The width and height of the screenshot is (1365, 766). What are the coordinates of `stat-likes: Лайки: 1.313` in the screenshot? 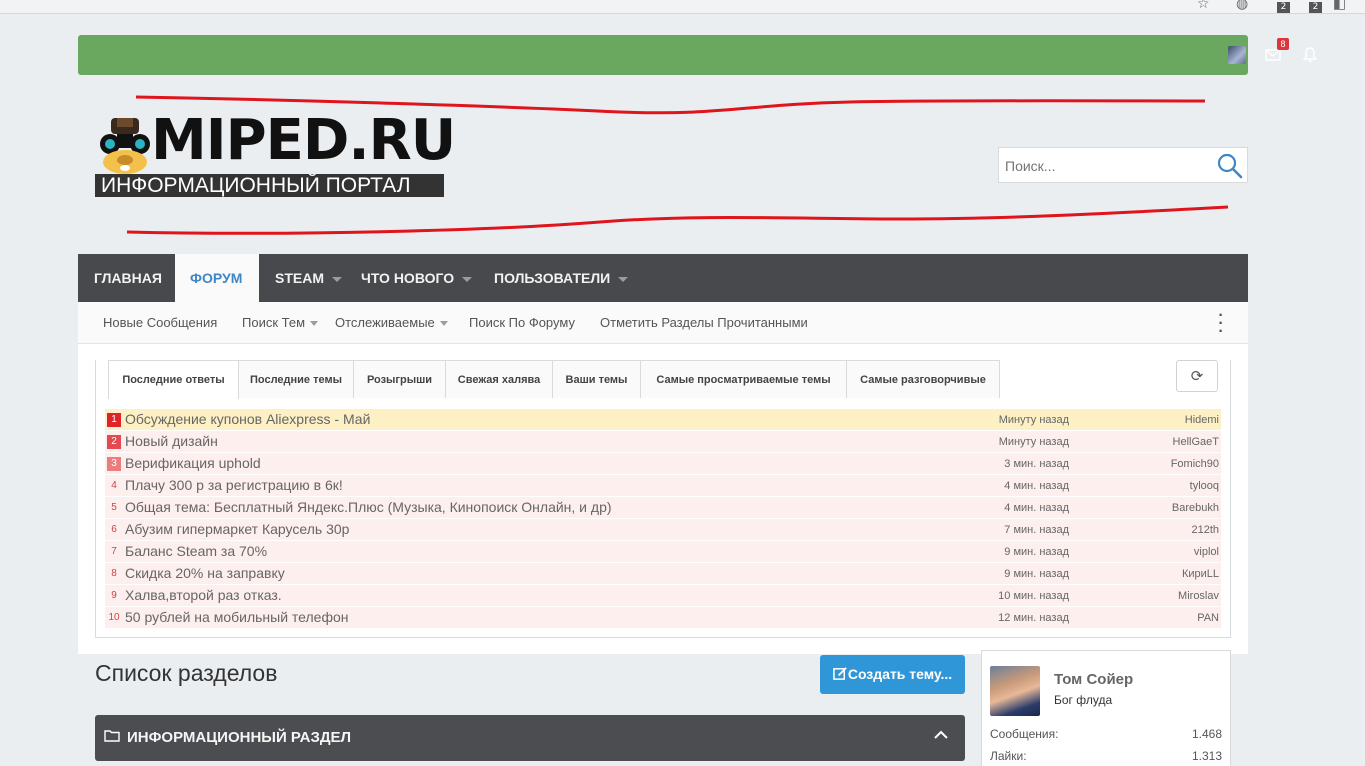 It's located at (1106, 756).